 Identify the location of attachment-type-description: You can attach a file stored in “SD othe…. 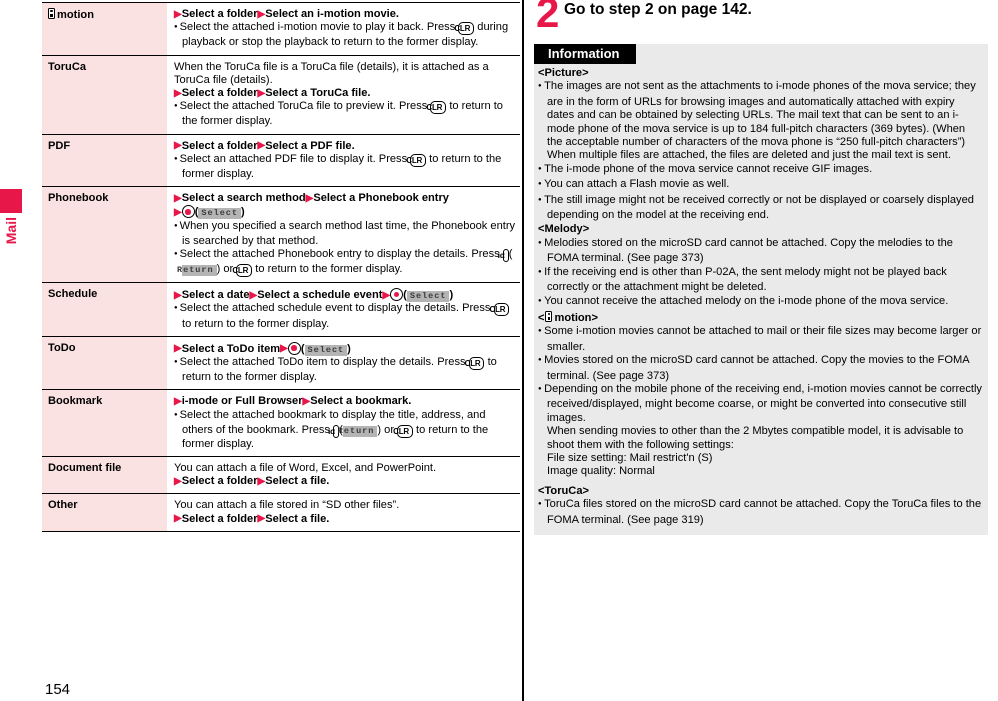
(343, 512).